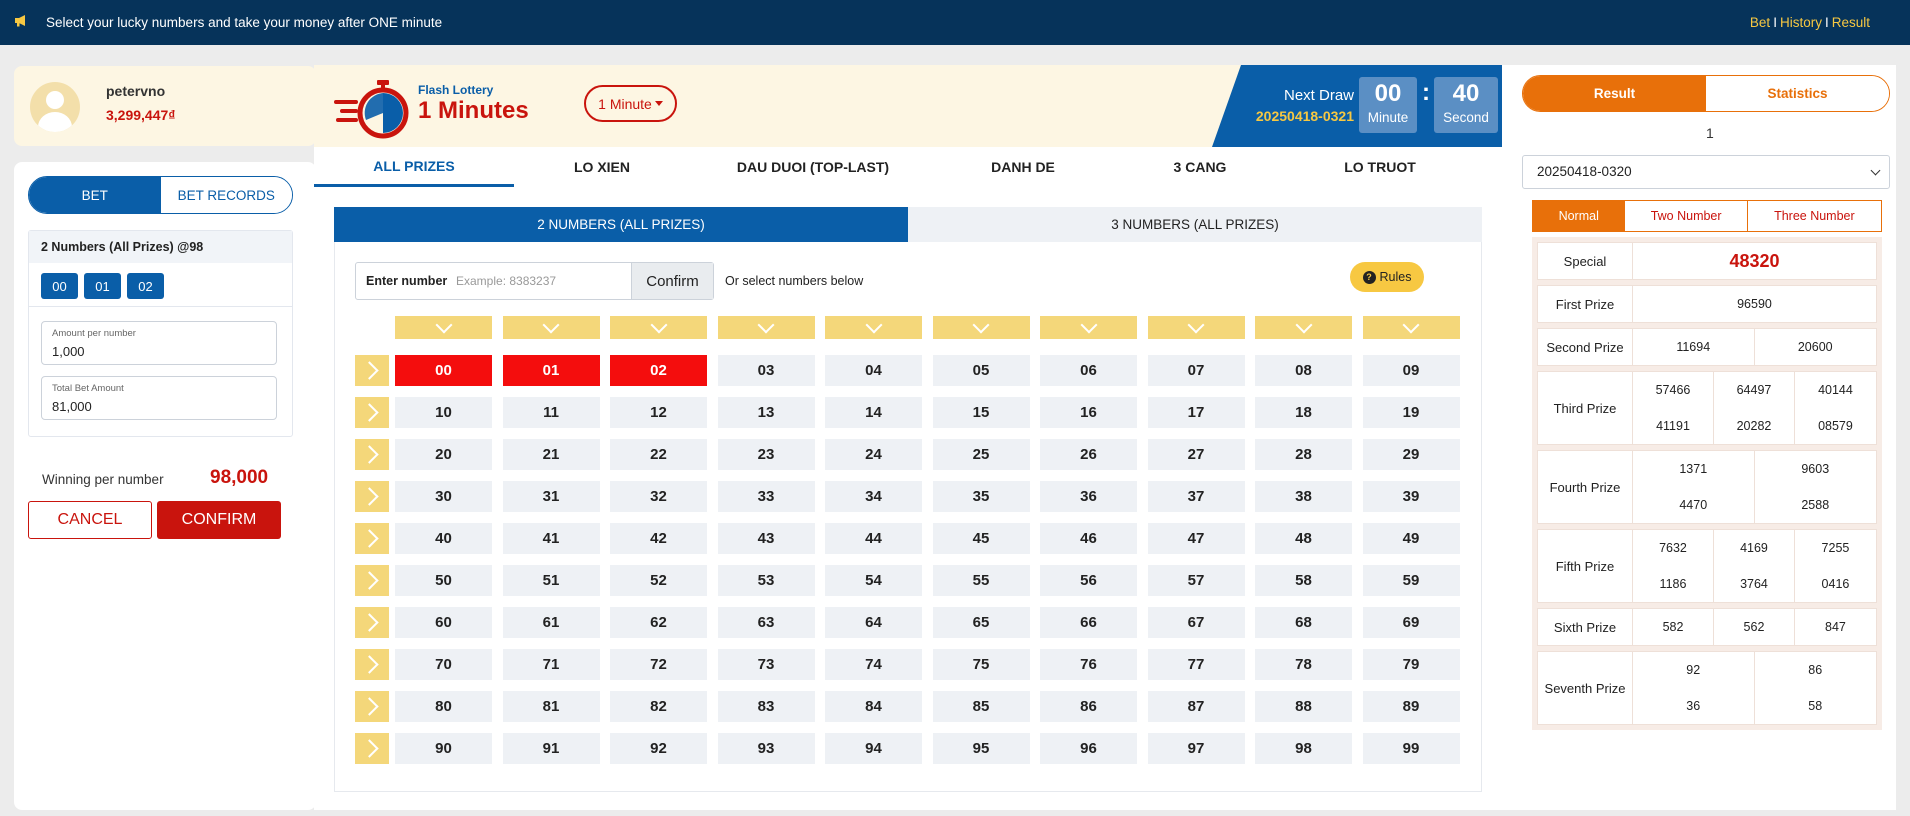 The width and height of the screenshot is (1910, 816). What do you see at coordinates (551, 454) in the screenshot?
I see `number-cell: 21` at bounding box center [551, 454].